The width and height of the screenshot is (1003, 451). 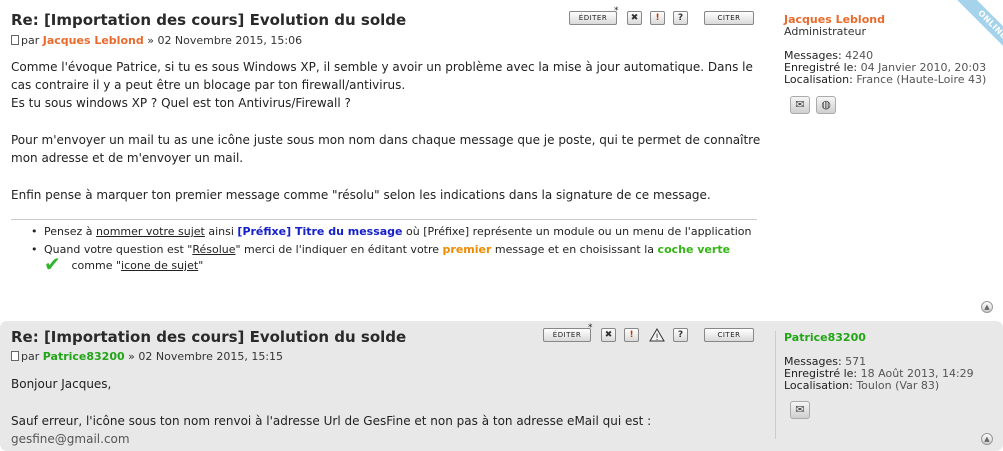 I want to click on website-icon: ◍, so click(x=826, y=105).